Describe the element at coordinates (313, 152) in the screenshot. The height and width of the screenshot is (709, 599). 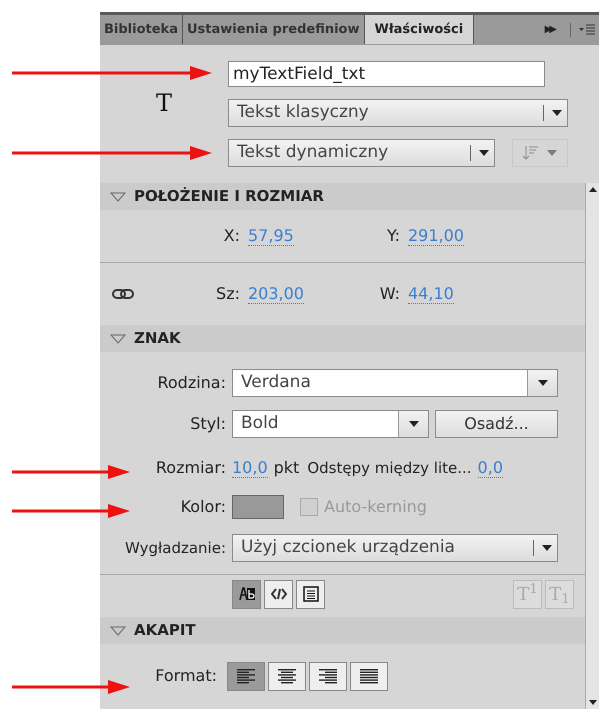
I see `dropdown-value: Tekst dynamiczny` at that location.